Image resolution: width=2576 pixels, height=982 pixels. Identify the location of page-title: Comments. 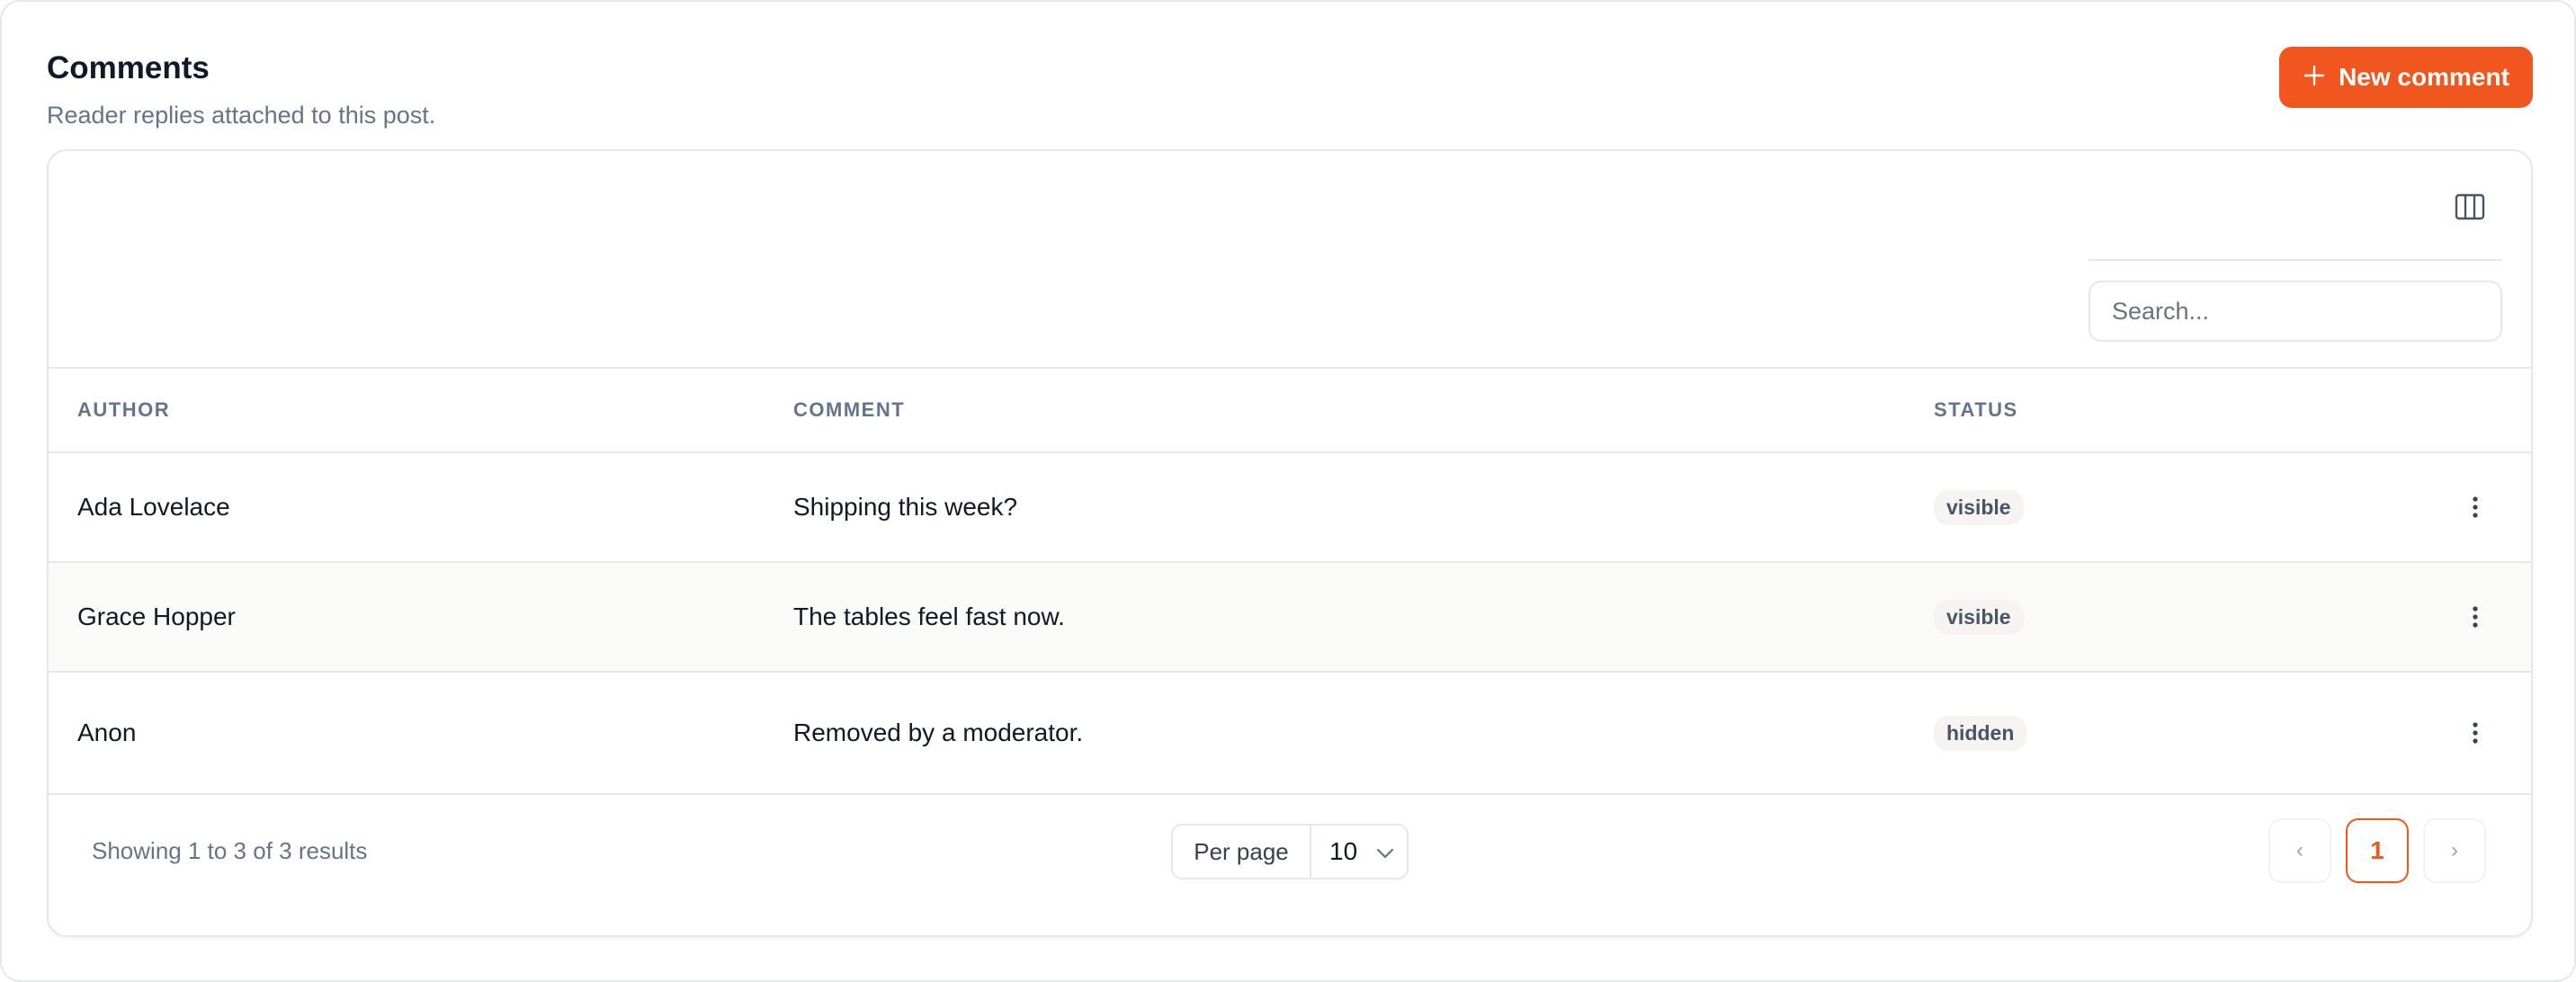
(128, 67).